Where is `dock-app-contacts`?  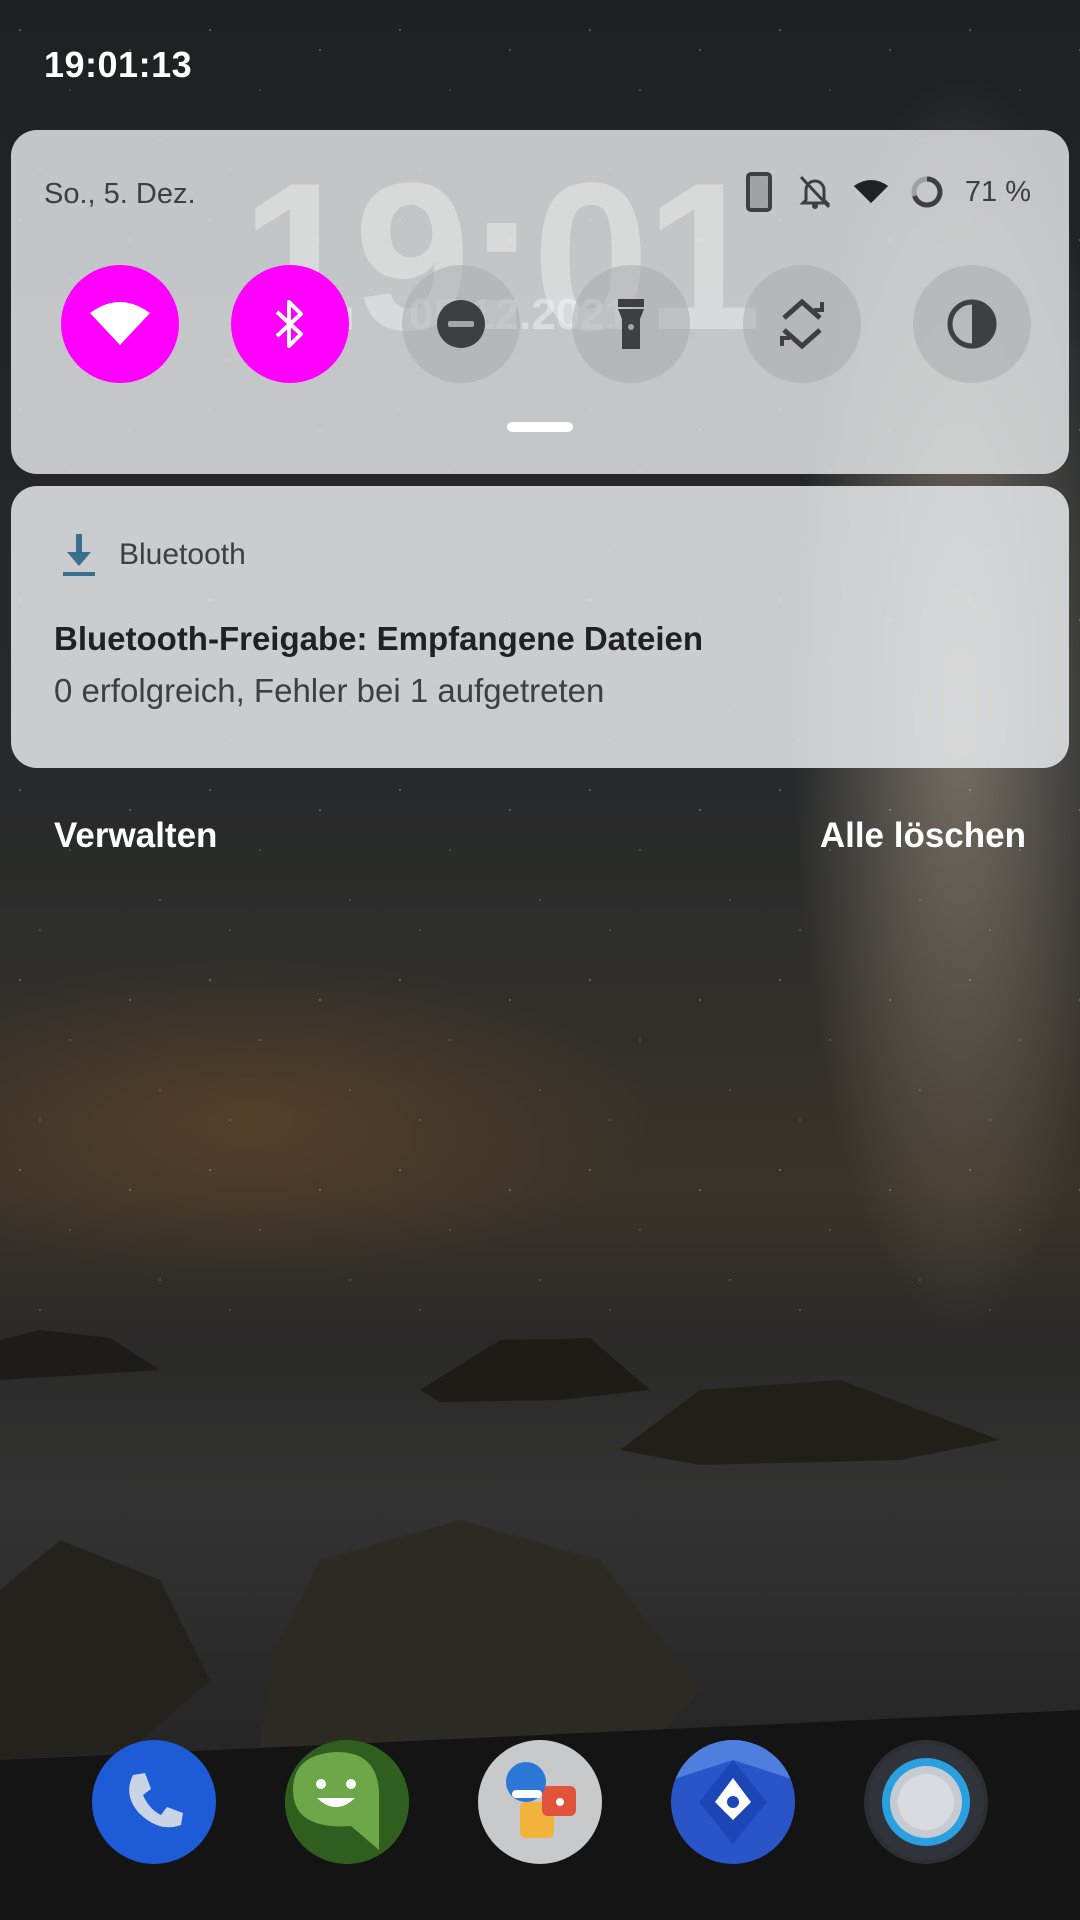
dock-app-contacts is located at coordinates (540, 1802).